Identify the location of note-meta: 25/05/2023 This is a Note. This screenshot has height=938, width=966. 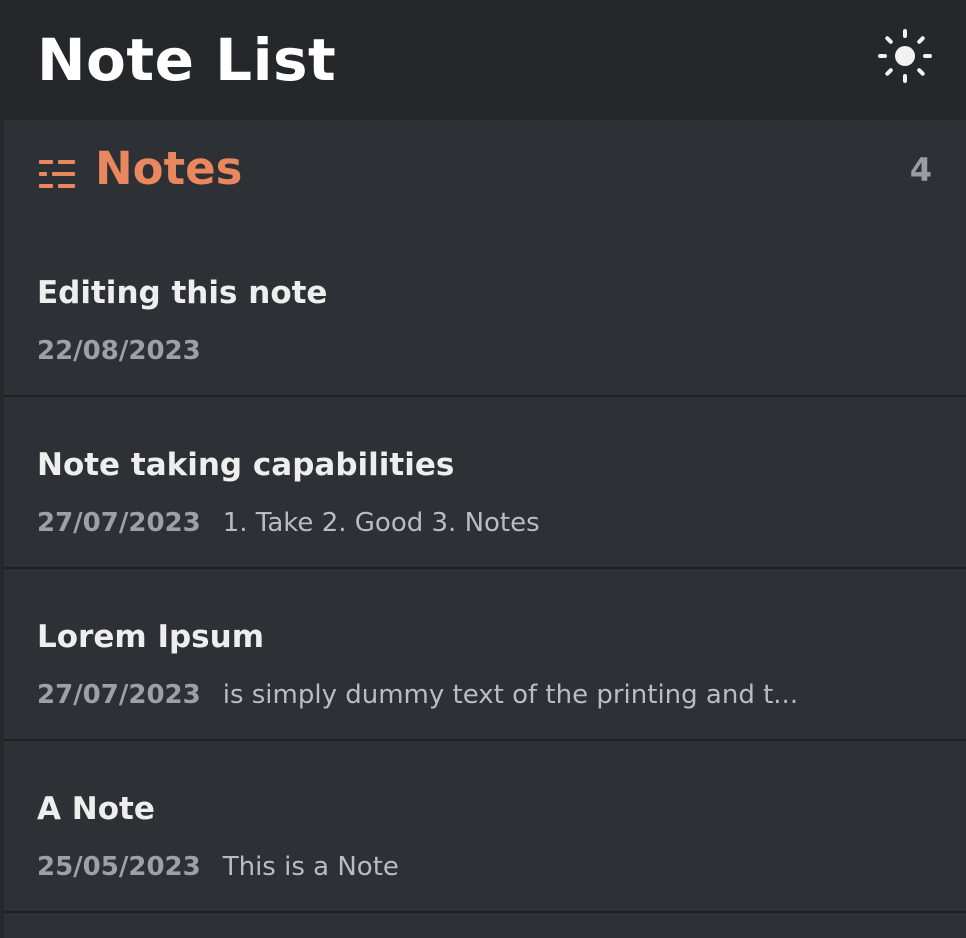
(218, 867).